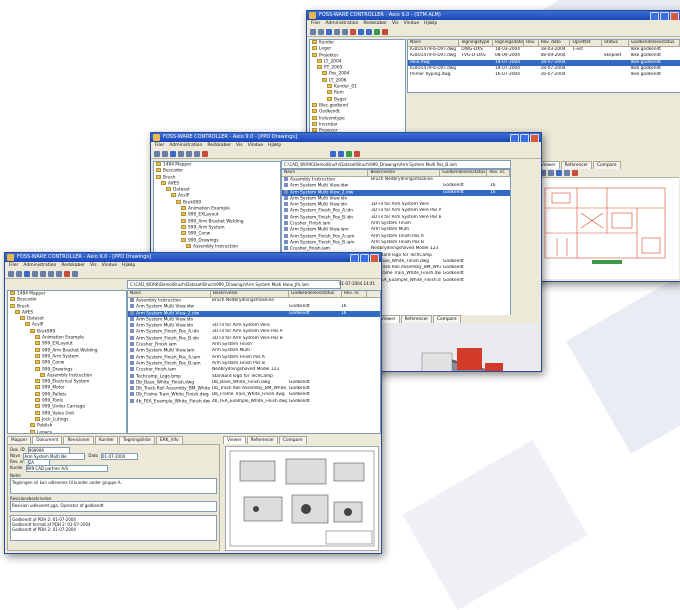 This screenshot has height=610, width=680. What do you see at coordinates (608, 228) in the screenshot?
I see `cad-drawing-view` at bounding box center [608, 228].